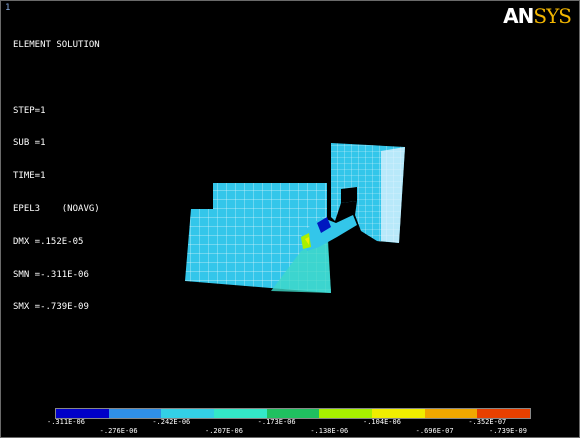 This screenshot has width=580, height=438. What do you see at coordinates (66, 422) in the screenshot?
I see `legend-tick-label: -.311E-06` at bounding box center [66, 422].